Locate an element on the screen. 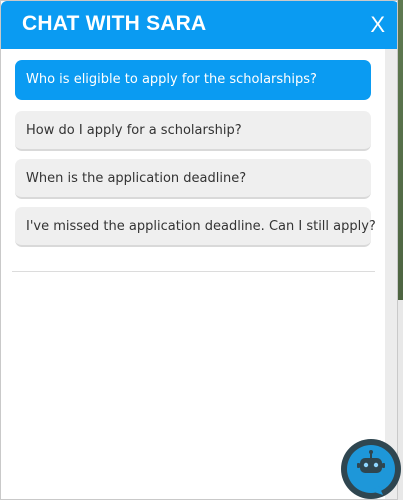 This screenshot has width=403, height=503. chatbot-icon is located at coordinates (371, 469).